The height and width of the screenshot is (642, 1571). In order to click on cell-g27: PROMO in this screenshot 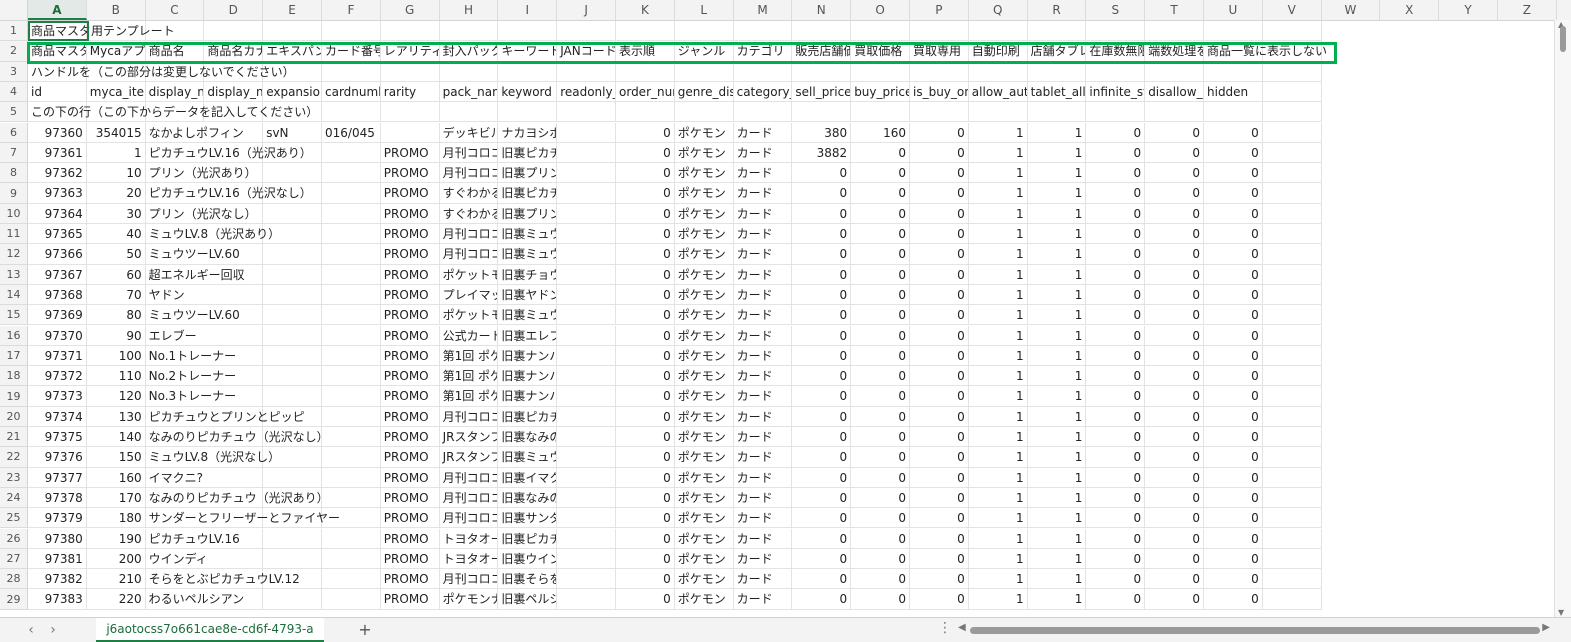, I will do `click(410, 559)`.